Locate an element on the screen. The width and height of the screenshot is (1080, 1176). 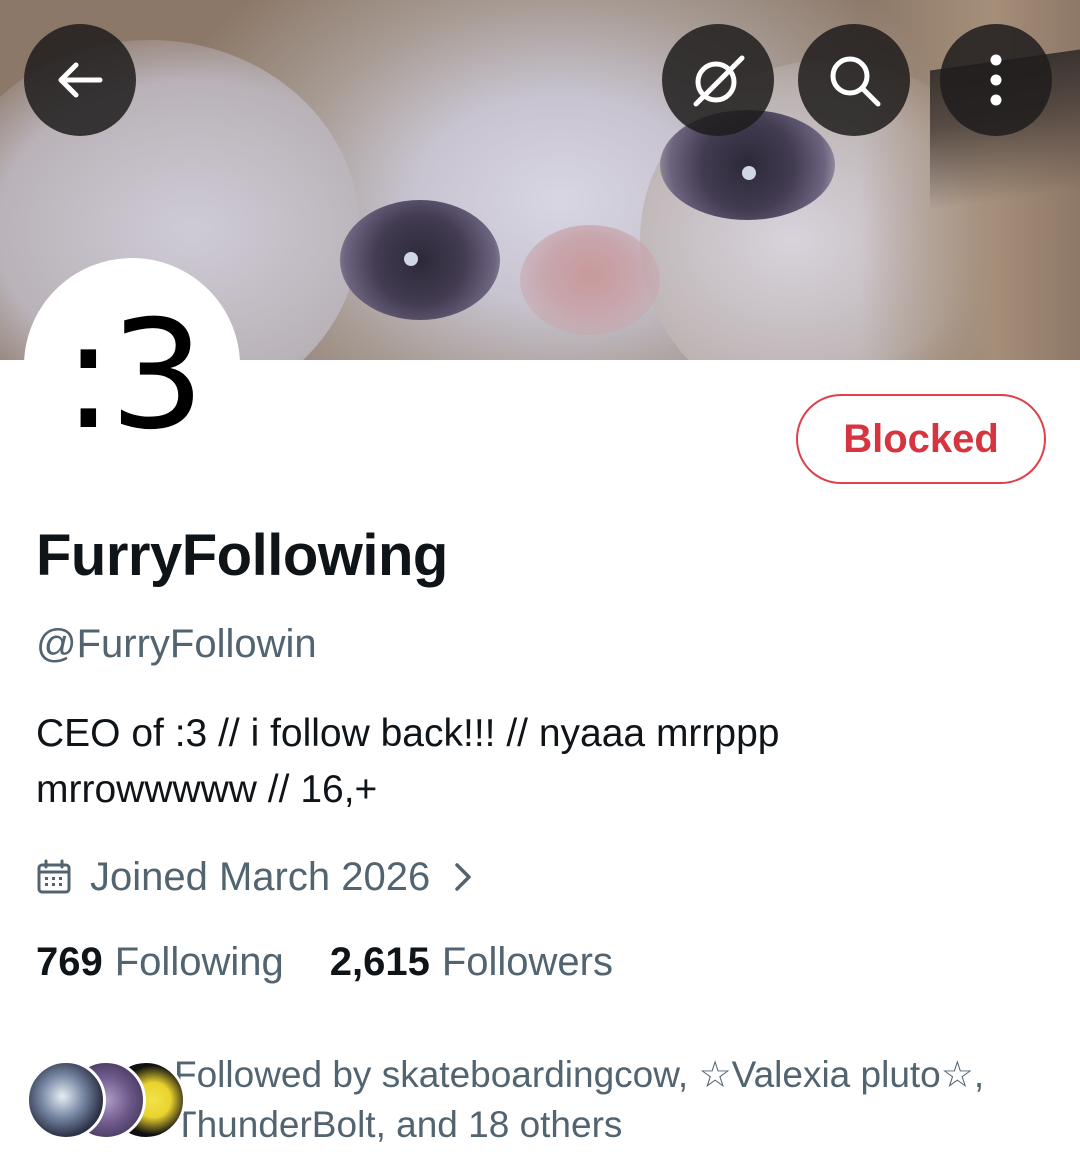
avatar: :3 is located at coordinates (132, 366).